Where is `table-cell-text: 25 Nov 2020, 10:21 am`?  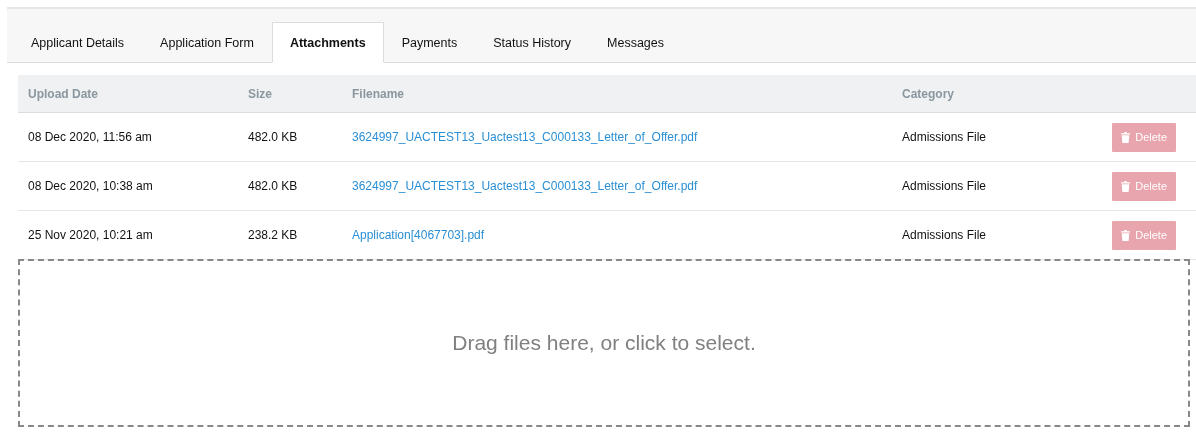 table-cell-text: 25 Nov 2020, 10:21 am is located at coordinates (90, 235).